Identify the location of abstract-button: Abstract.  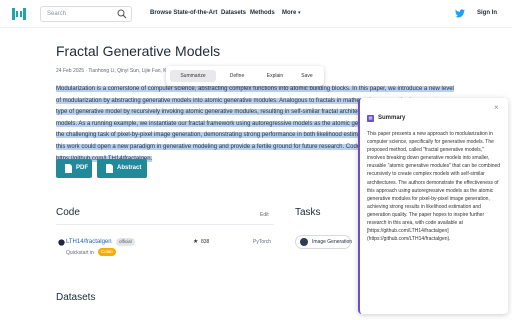
(122, 168).